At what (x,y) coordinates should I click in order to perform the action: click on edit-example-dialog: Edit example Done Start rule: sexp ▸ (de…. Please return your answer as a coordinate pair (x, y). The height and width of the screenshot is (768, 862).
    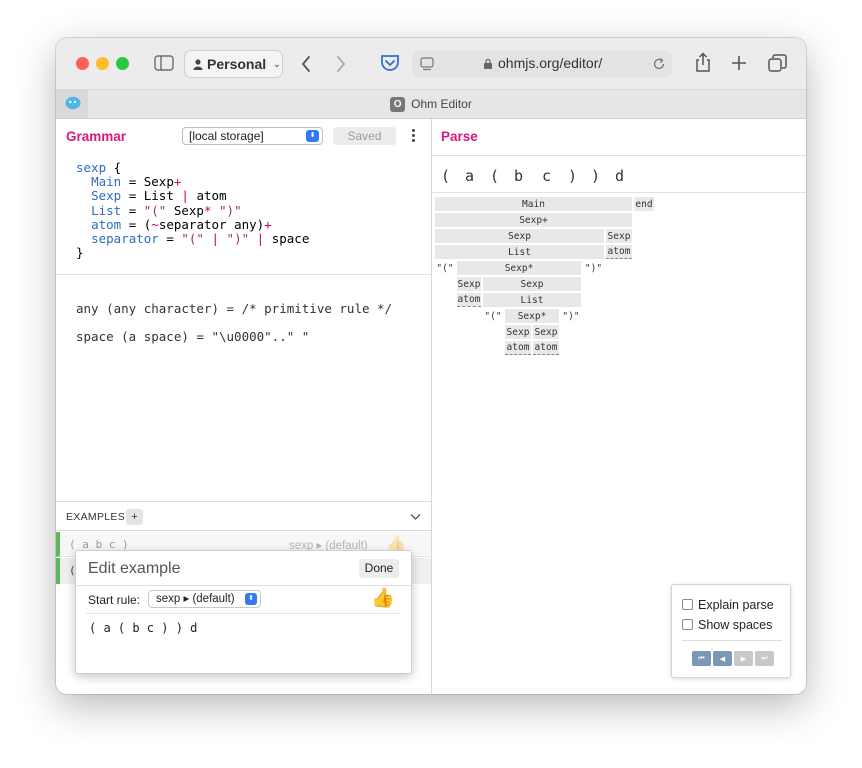
    Looking at the image, I should click on (243, 612).